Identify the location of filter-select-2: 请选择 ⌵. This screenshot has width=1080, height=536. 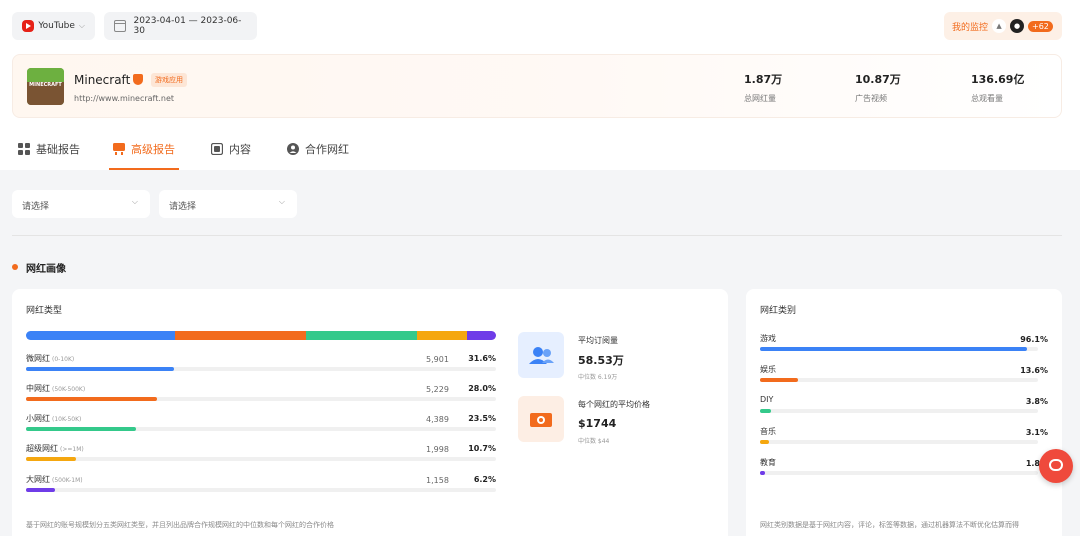
(228, 204).